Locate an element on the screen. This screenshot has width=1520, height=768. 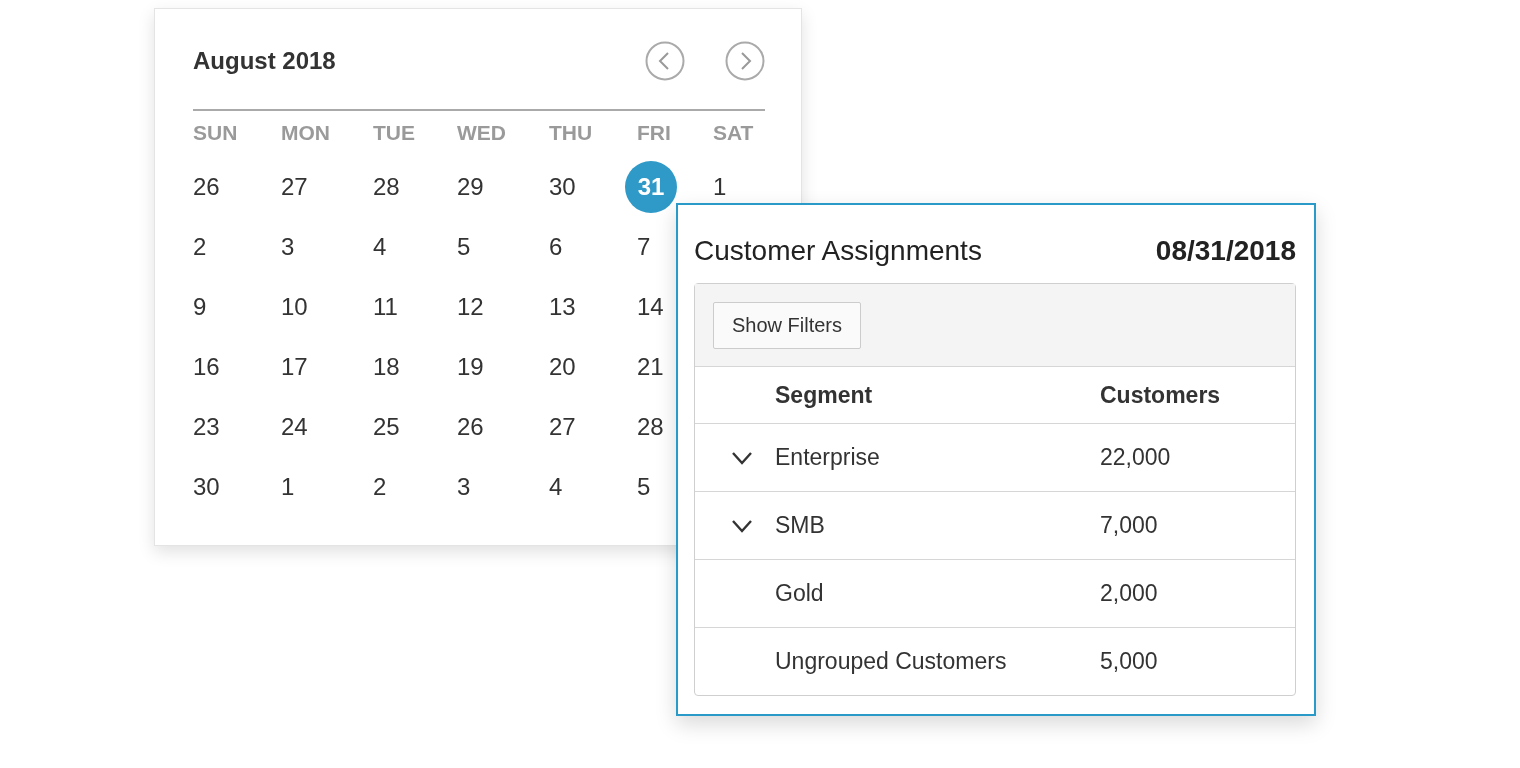
table-cell-text: 7,000 is located at coordinates (1129, 525).